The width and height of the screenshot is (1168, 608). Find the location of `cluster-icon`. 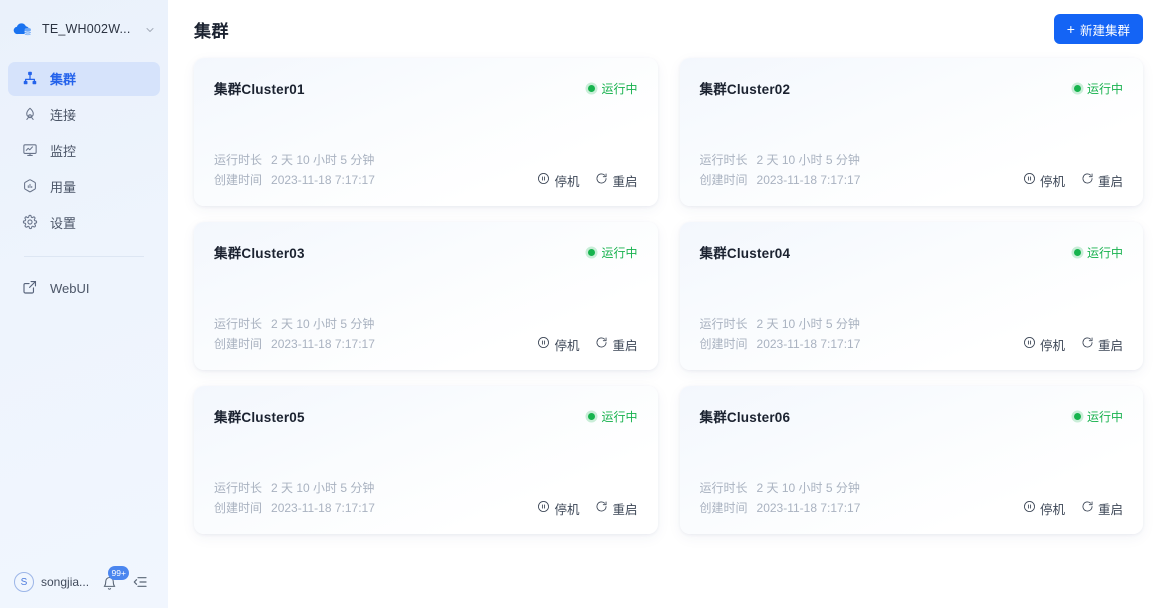

cluster-icon is located at coordinates (30, 79).